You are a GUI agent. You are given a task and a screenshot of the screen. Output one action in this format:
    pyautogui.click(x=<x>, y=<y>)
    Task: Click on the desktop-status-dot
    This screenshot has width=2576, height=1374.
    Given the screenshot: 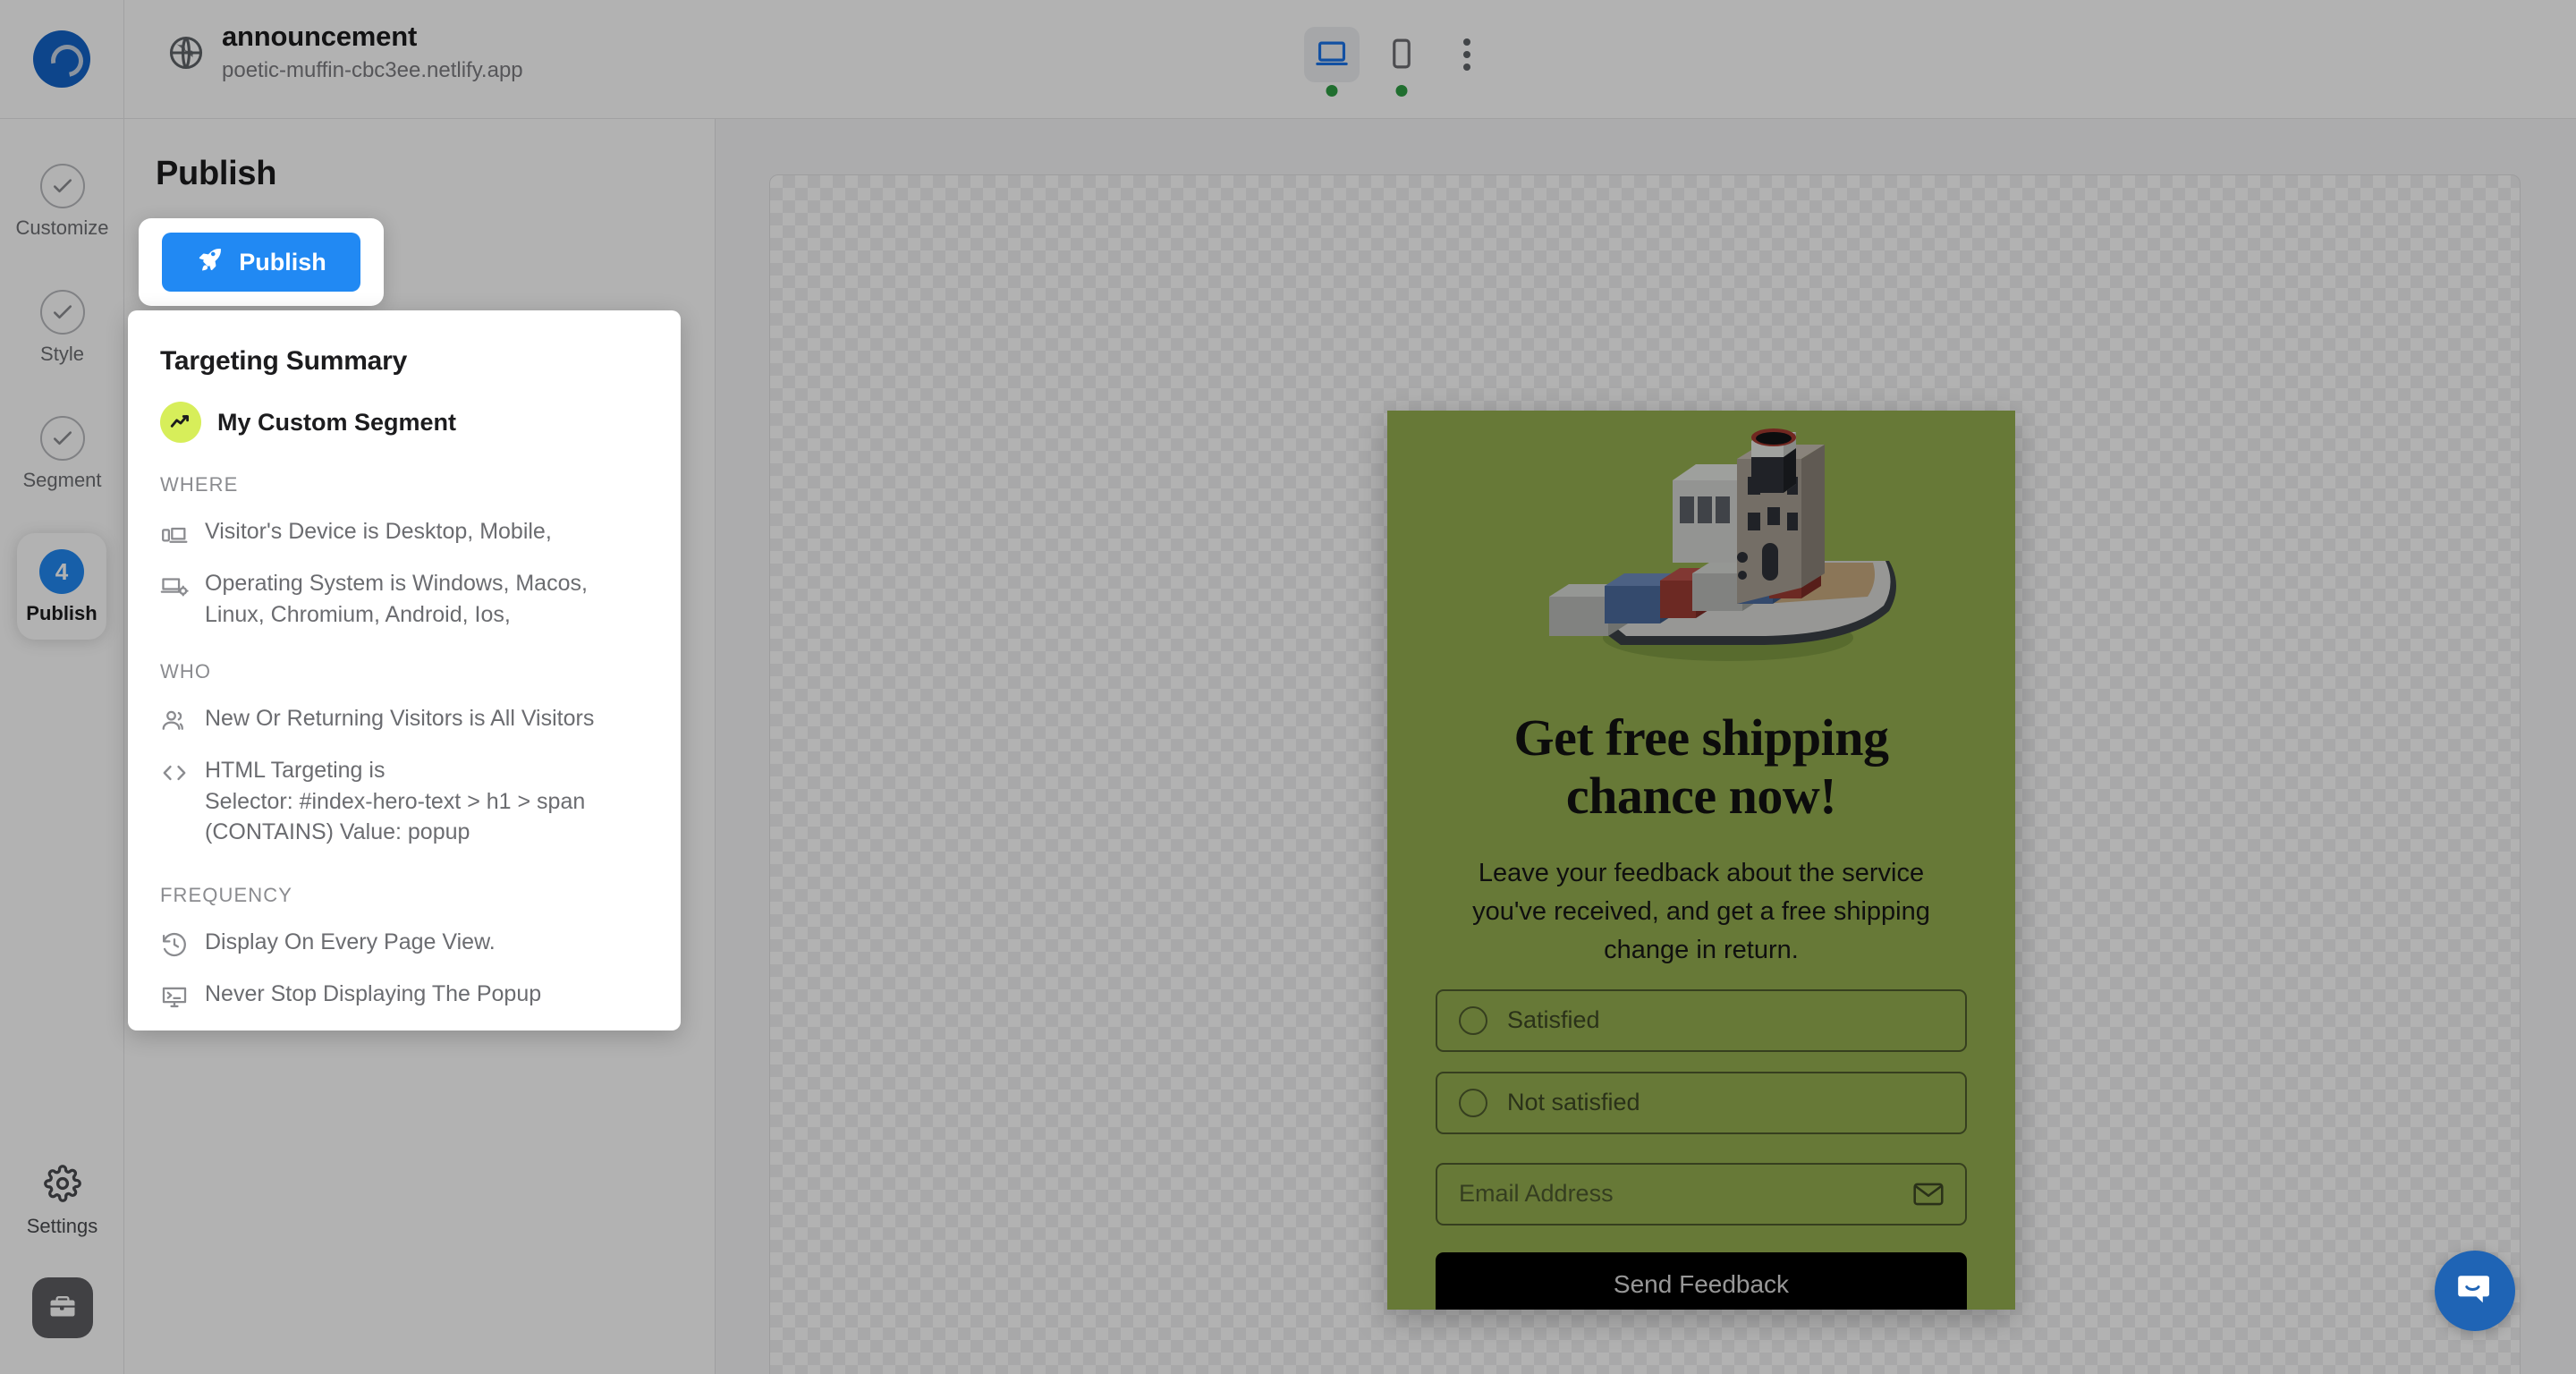 What is the action you would take?
    pyautogui.click(x=1332, y=91)
    